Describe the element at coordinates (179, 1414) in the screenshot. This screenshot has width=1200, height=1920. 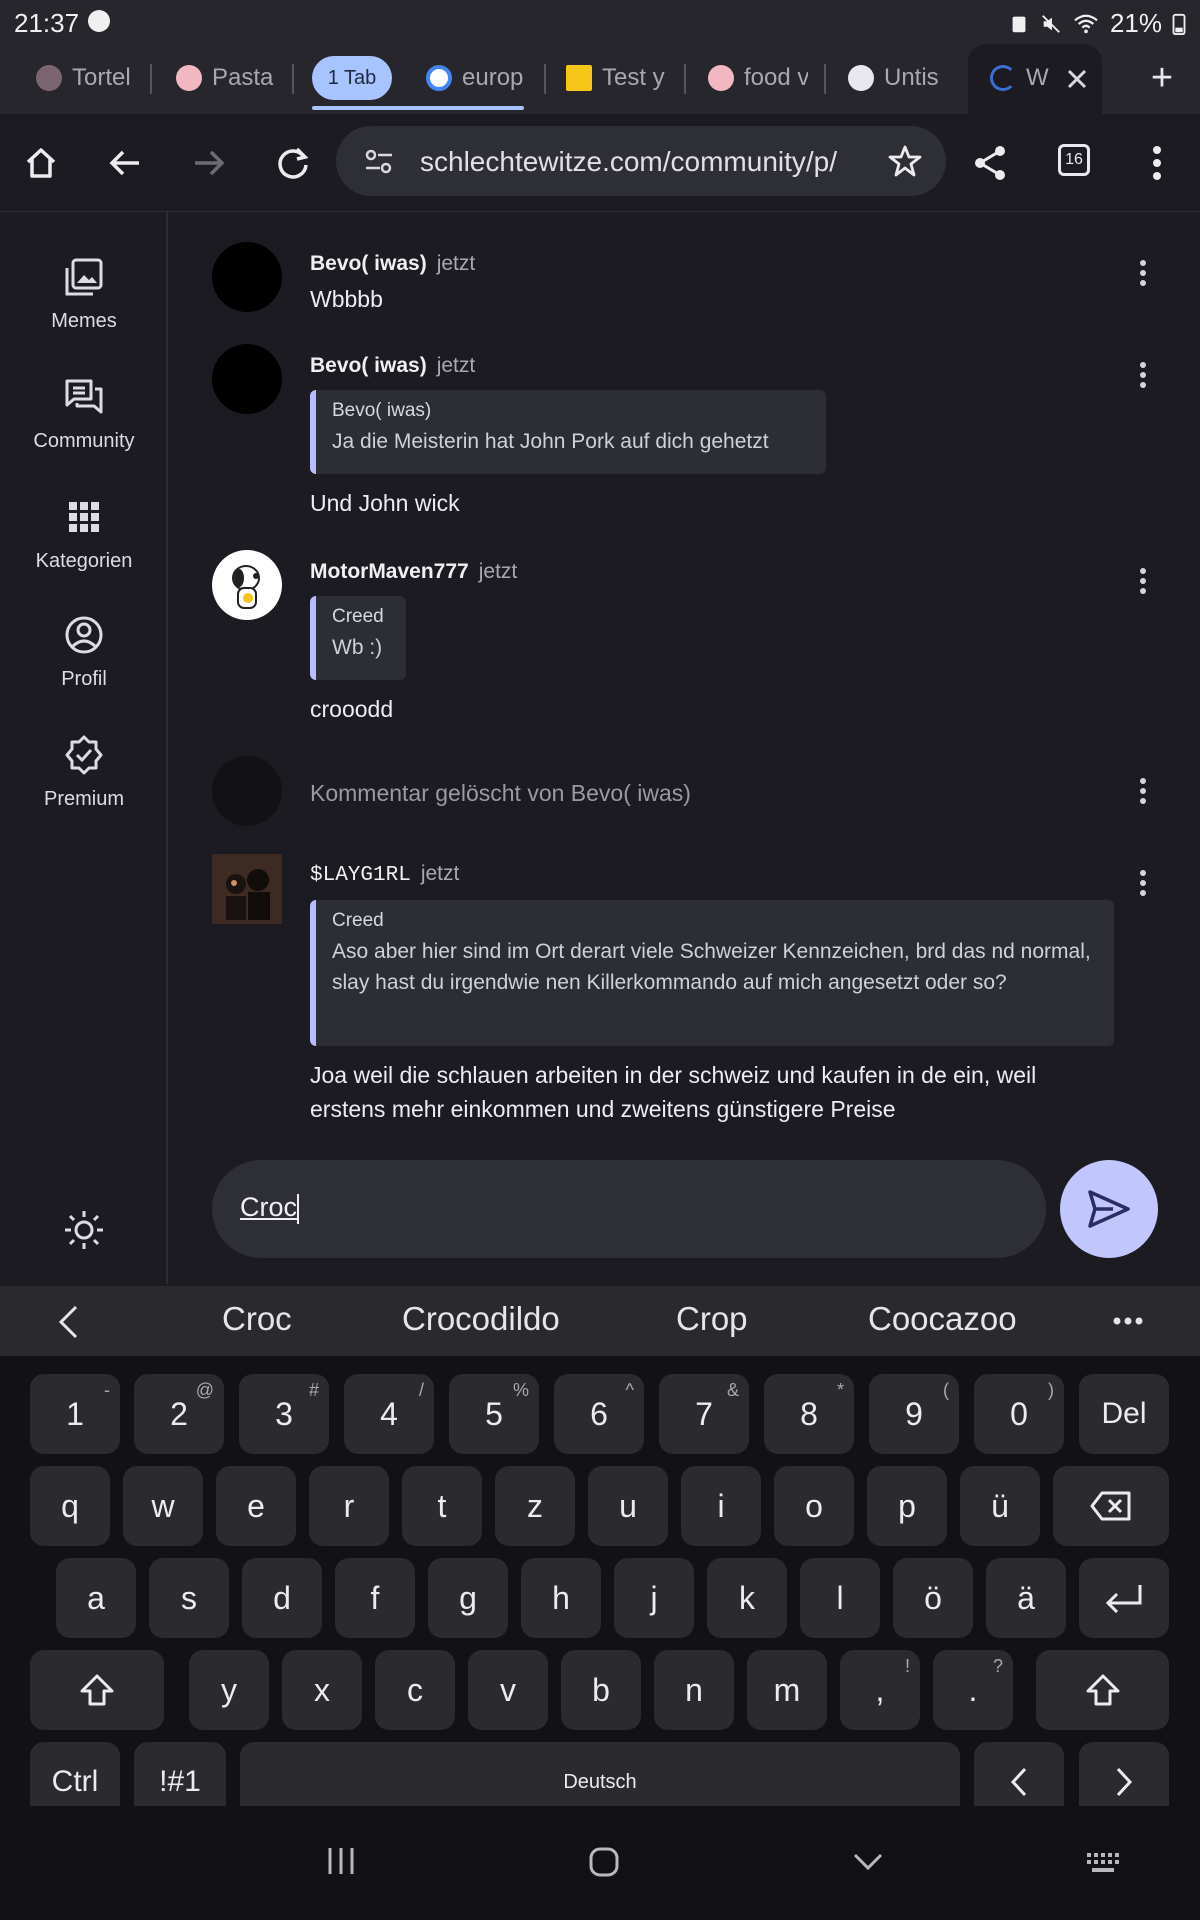
I see `key-2: 2 @` at that location.